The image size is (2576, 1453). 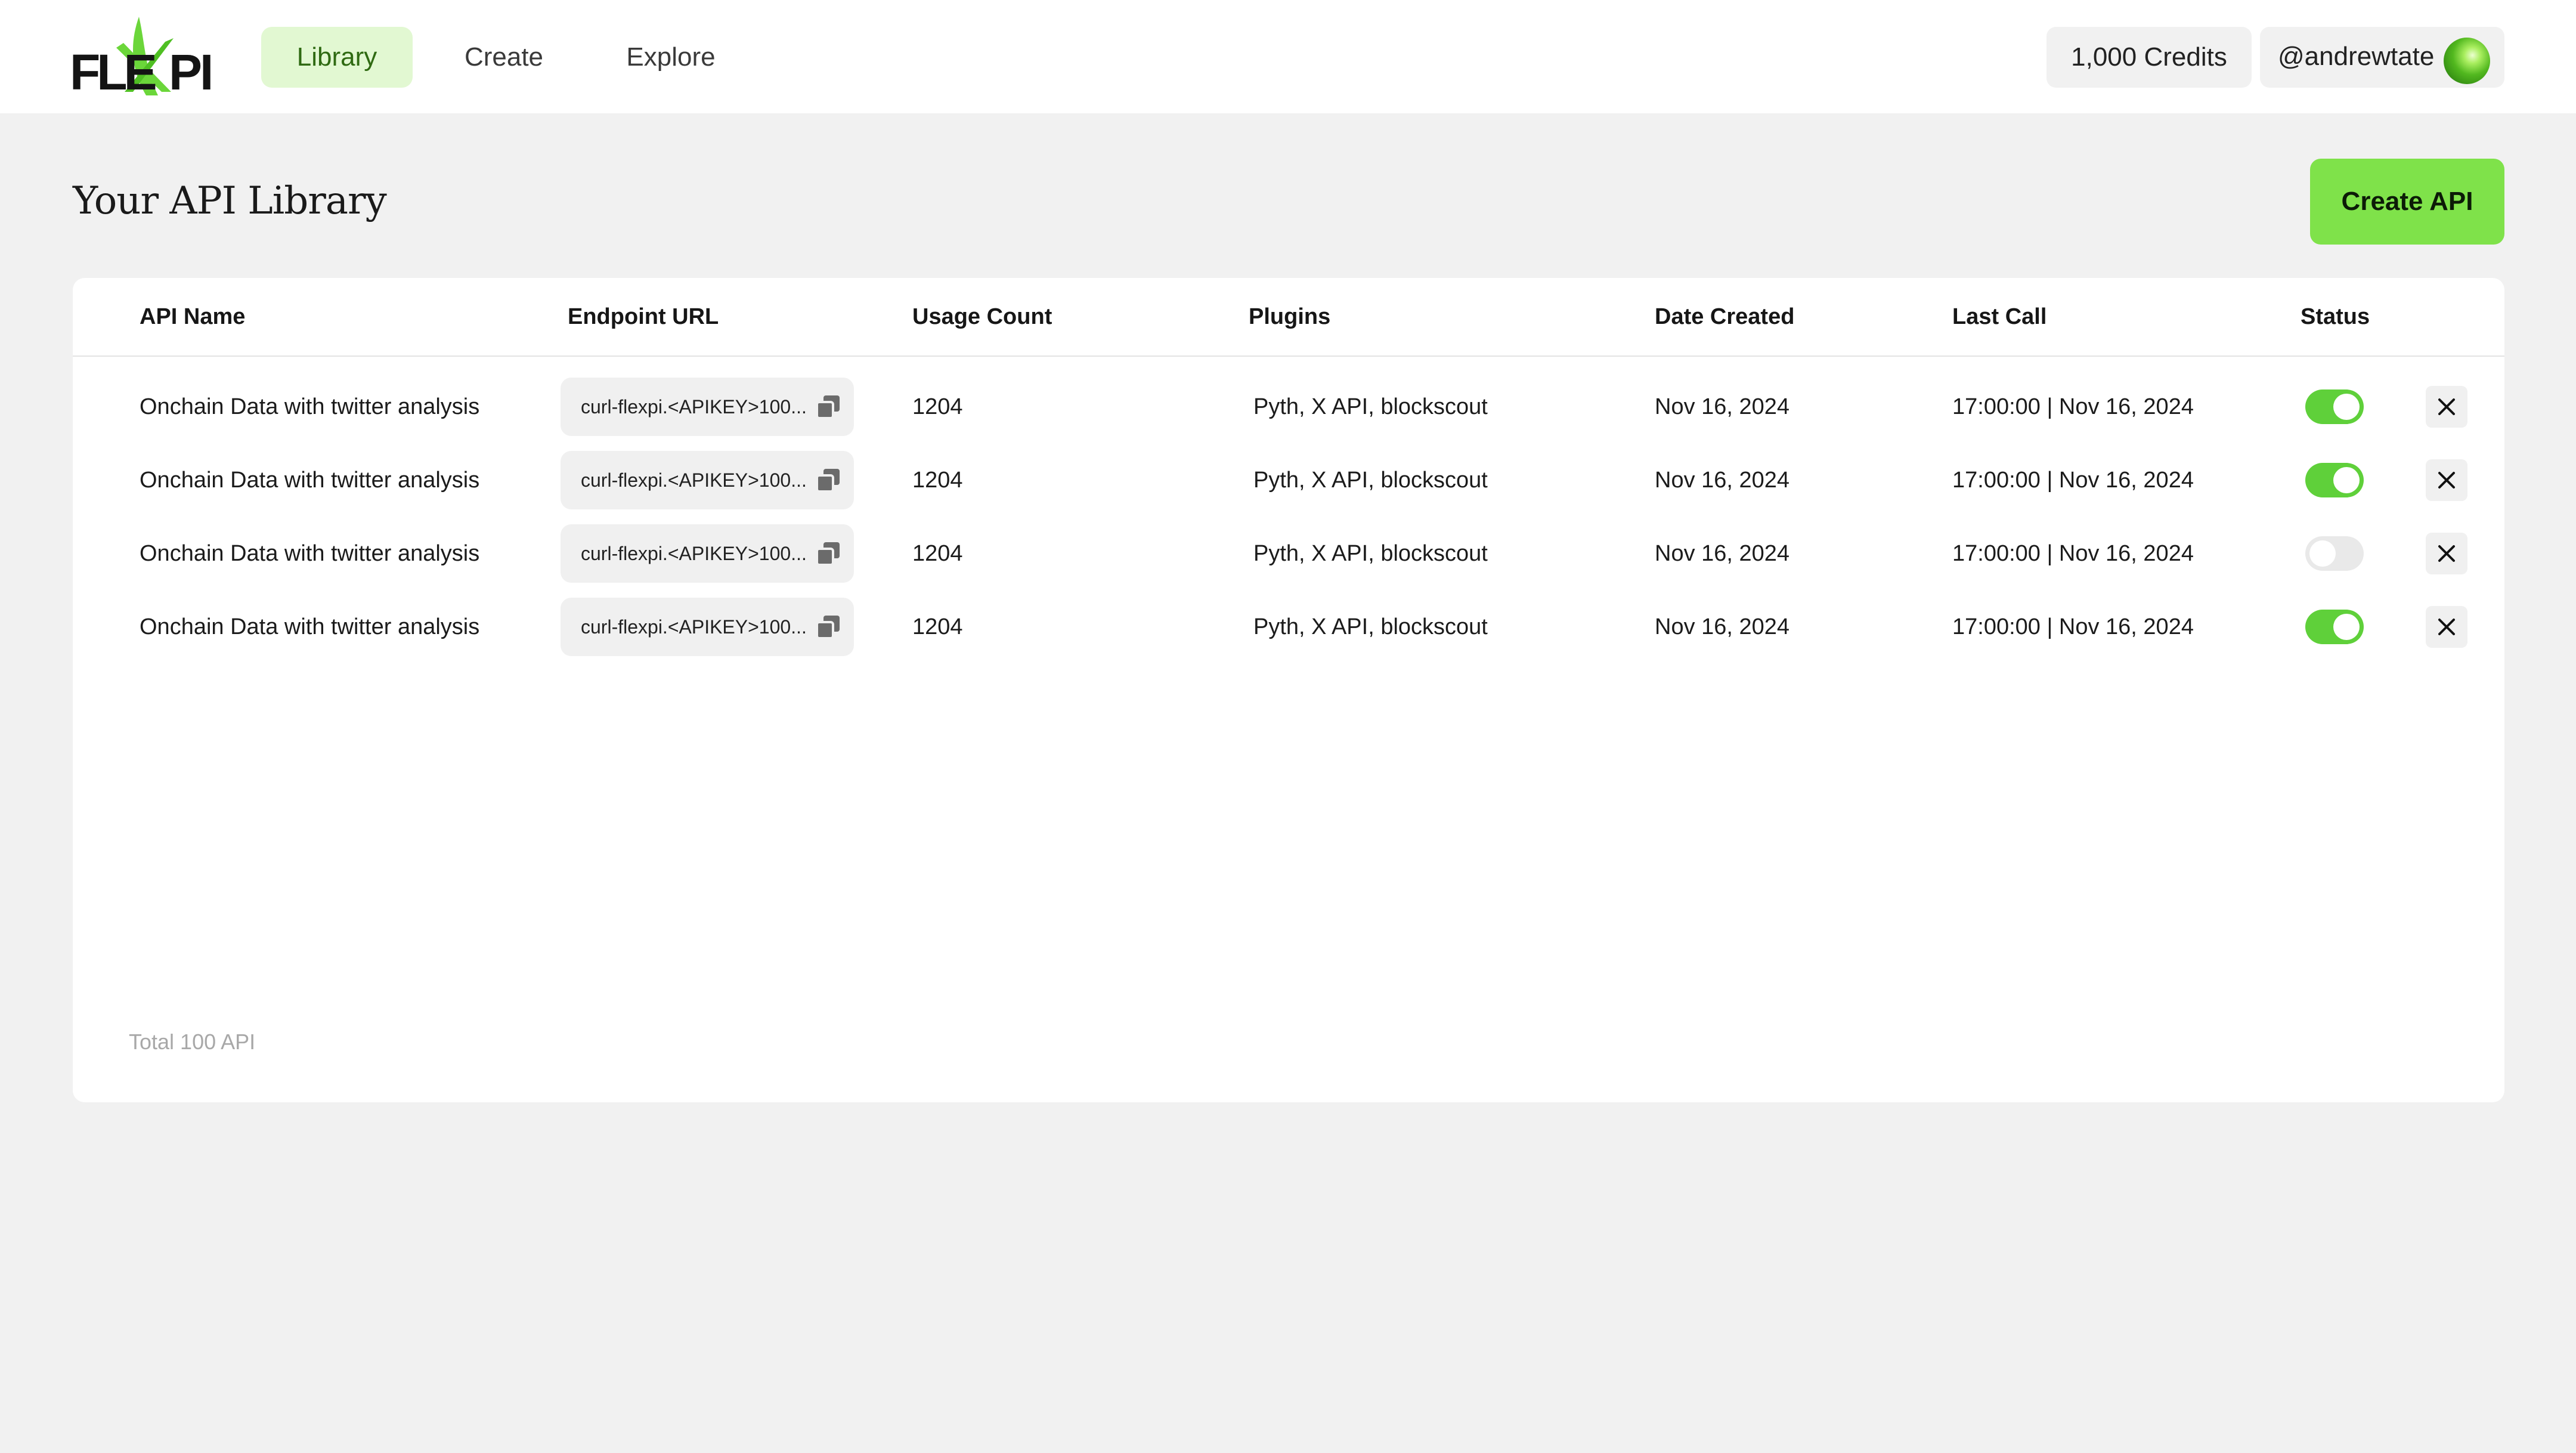 I want to click on user-menu: @andrewtate, so click(x=2382, y=58).